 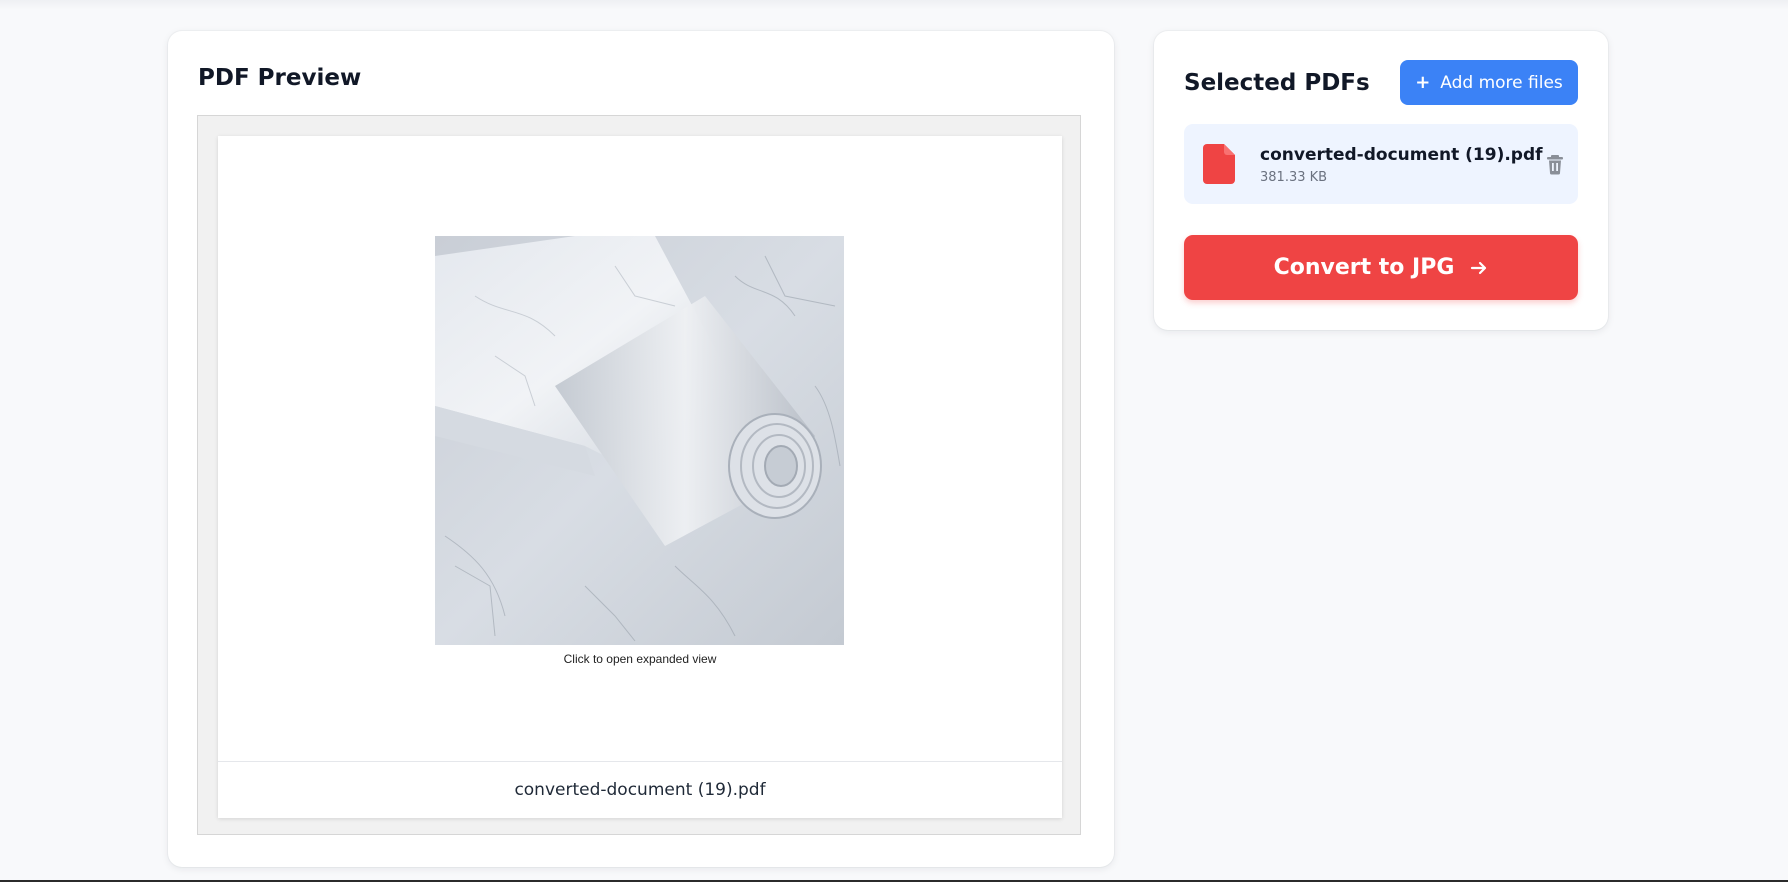 I want to click on file-size: 381.33 KB, so click(x=1294, y=177).